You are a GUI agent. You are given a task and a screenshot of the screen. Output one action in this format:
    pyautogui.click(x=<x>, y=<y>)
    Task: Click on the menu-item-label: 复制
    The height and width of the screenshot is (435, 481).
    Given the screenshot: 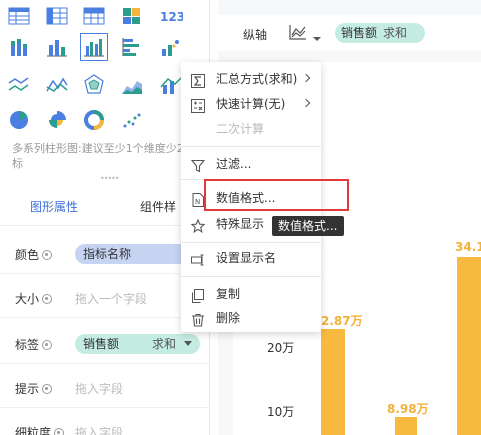 What is the action you would take?
    pyautogui.click(x=228, y=294)
    